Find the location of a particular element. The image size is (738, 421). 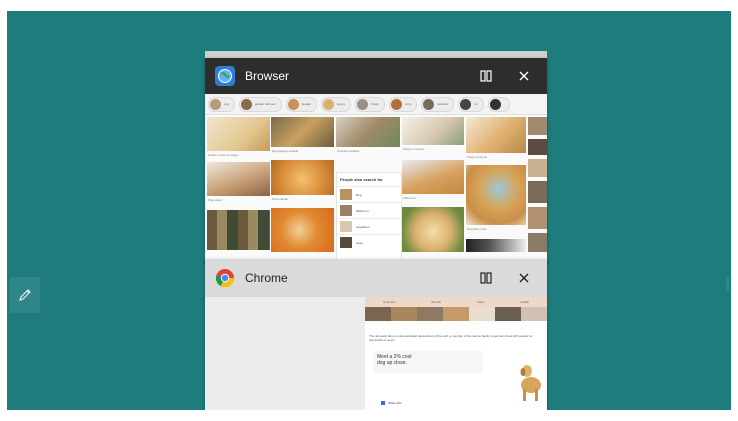

page-tab: Health is located at coordinates (524, 302).